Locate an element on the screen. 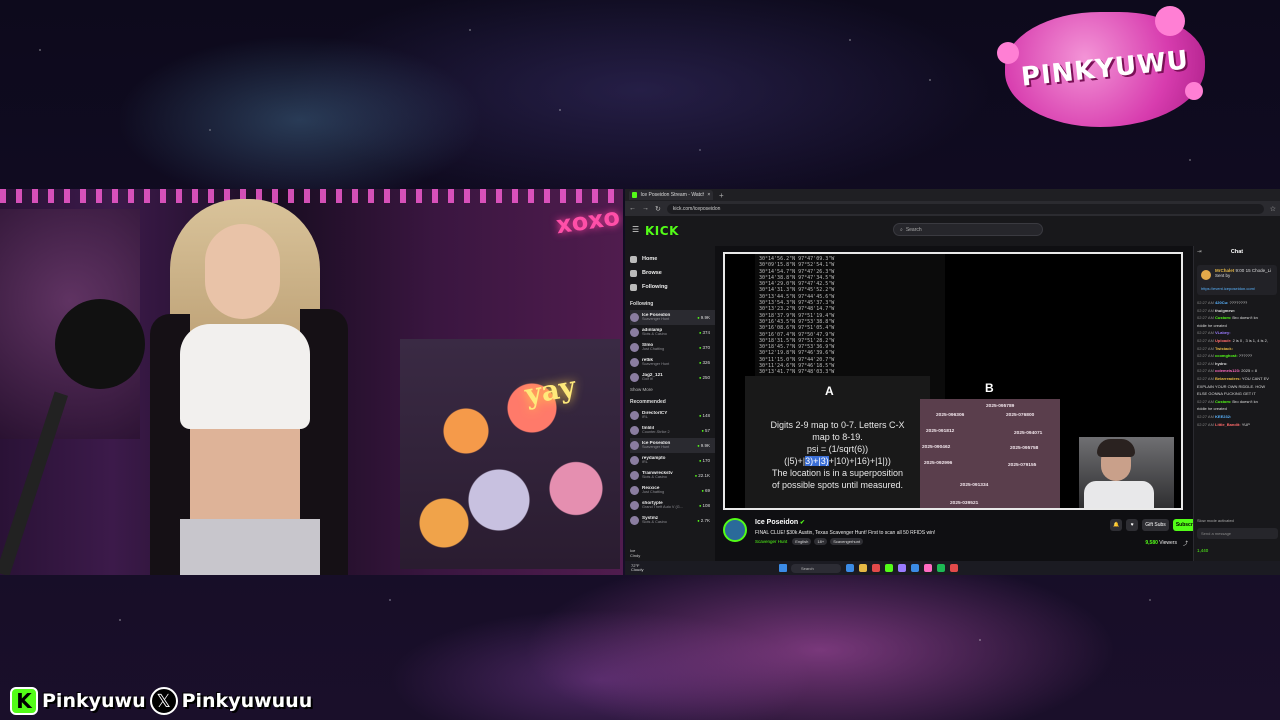 The width and height of the screenshot is (1280, 720). chat-text: YOU CANT EV is located at coordinates (1255, 378).